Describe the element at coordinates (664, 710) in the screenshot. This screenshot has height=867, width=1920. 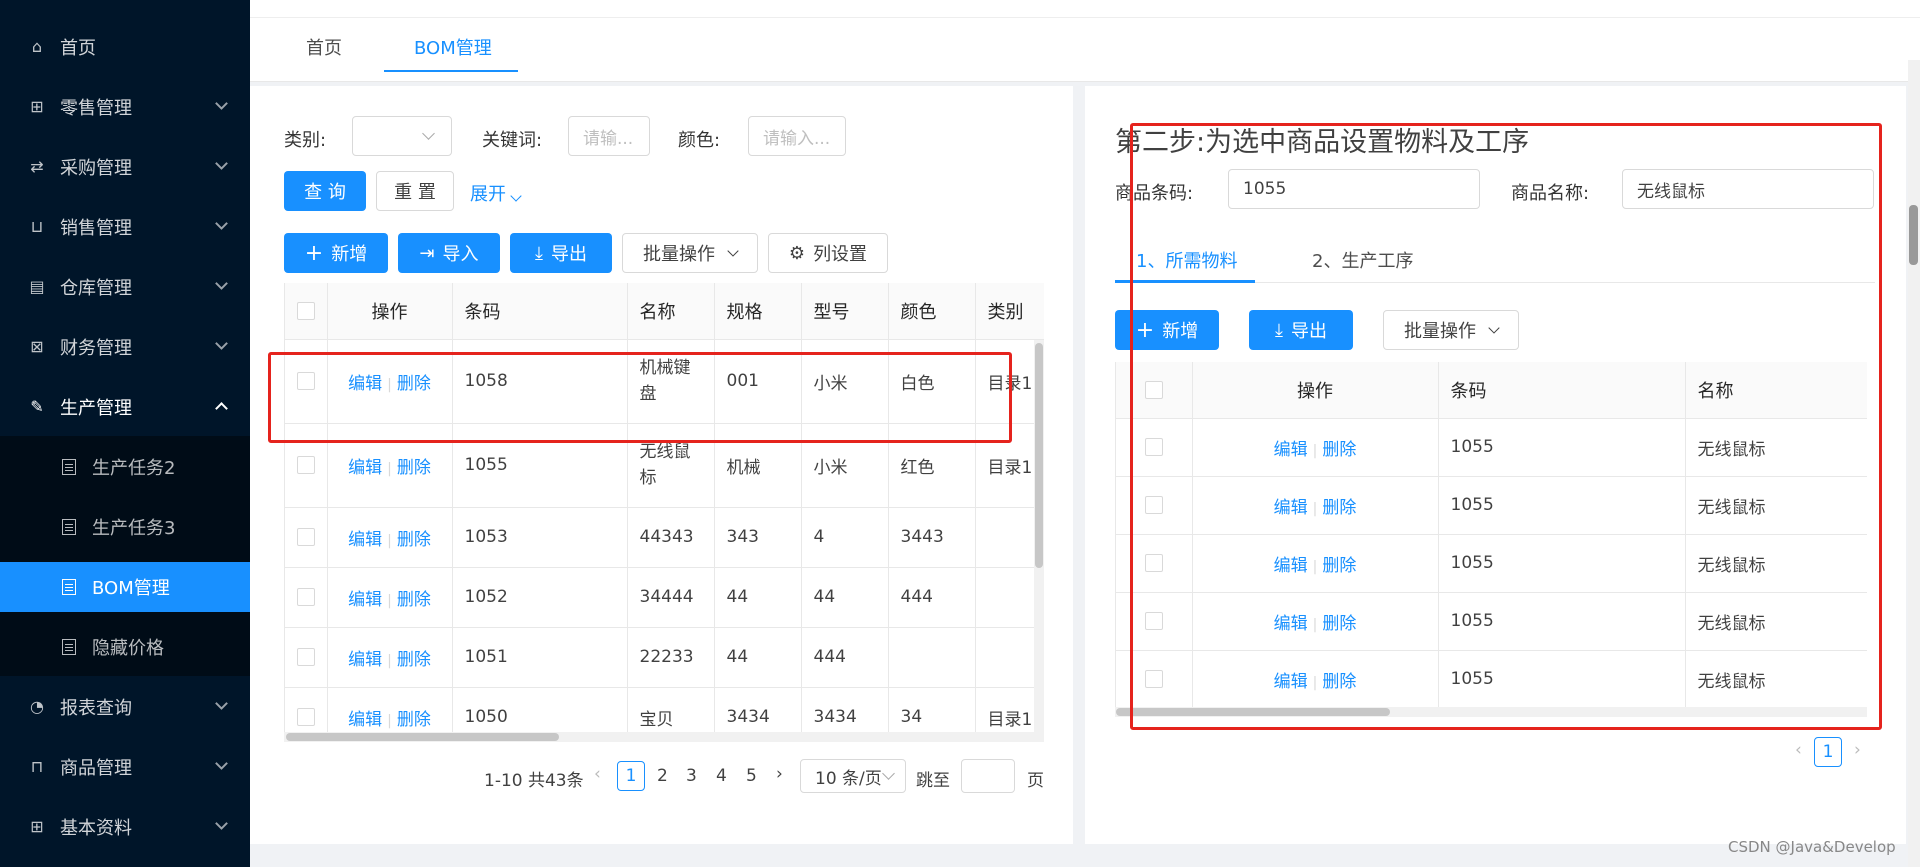
I see `table-row: 编辑 | 删除 1050 宝贝 3434 3434 34 目录1` at that location.